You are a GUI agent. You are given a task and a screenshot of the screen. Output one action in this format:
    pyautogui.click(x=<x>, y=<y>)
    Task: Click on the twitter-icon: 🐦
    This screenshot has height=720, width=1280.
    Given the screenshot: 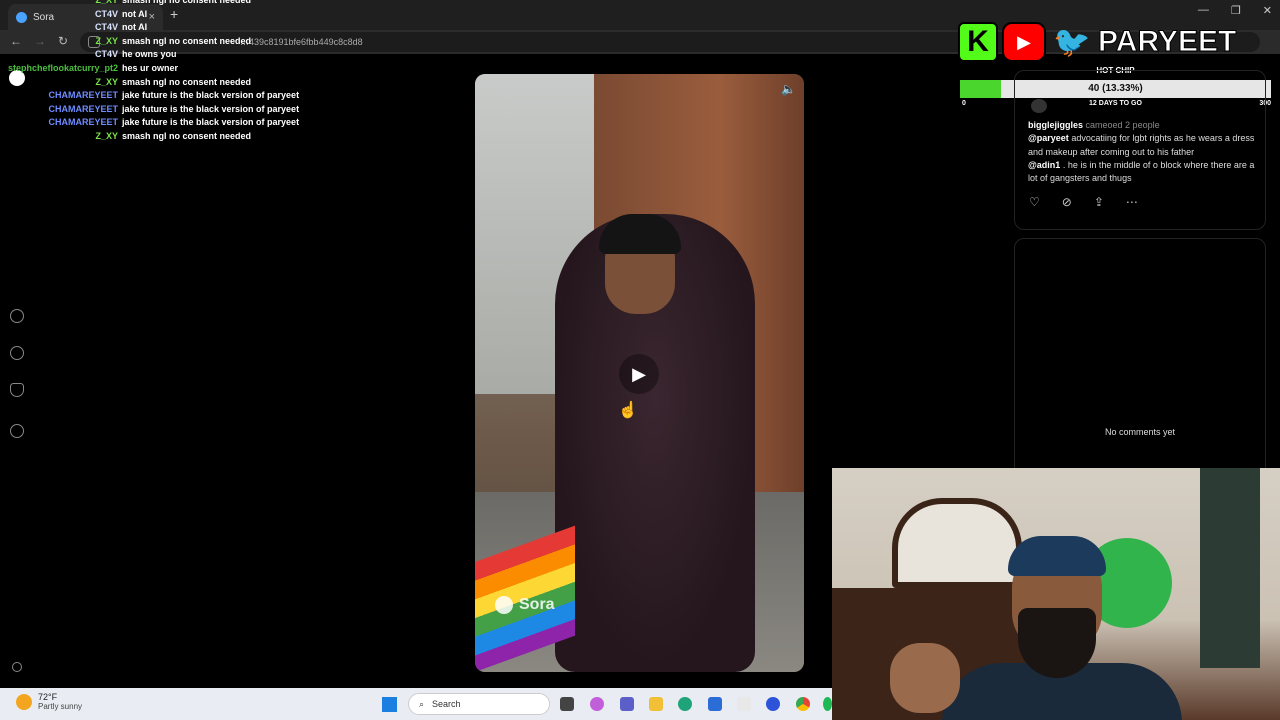 What is the action you would take?
    pyautogui.click(x=1072, y=42)
    